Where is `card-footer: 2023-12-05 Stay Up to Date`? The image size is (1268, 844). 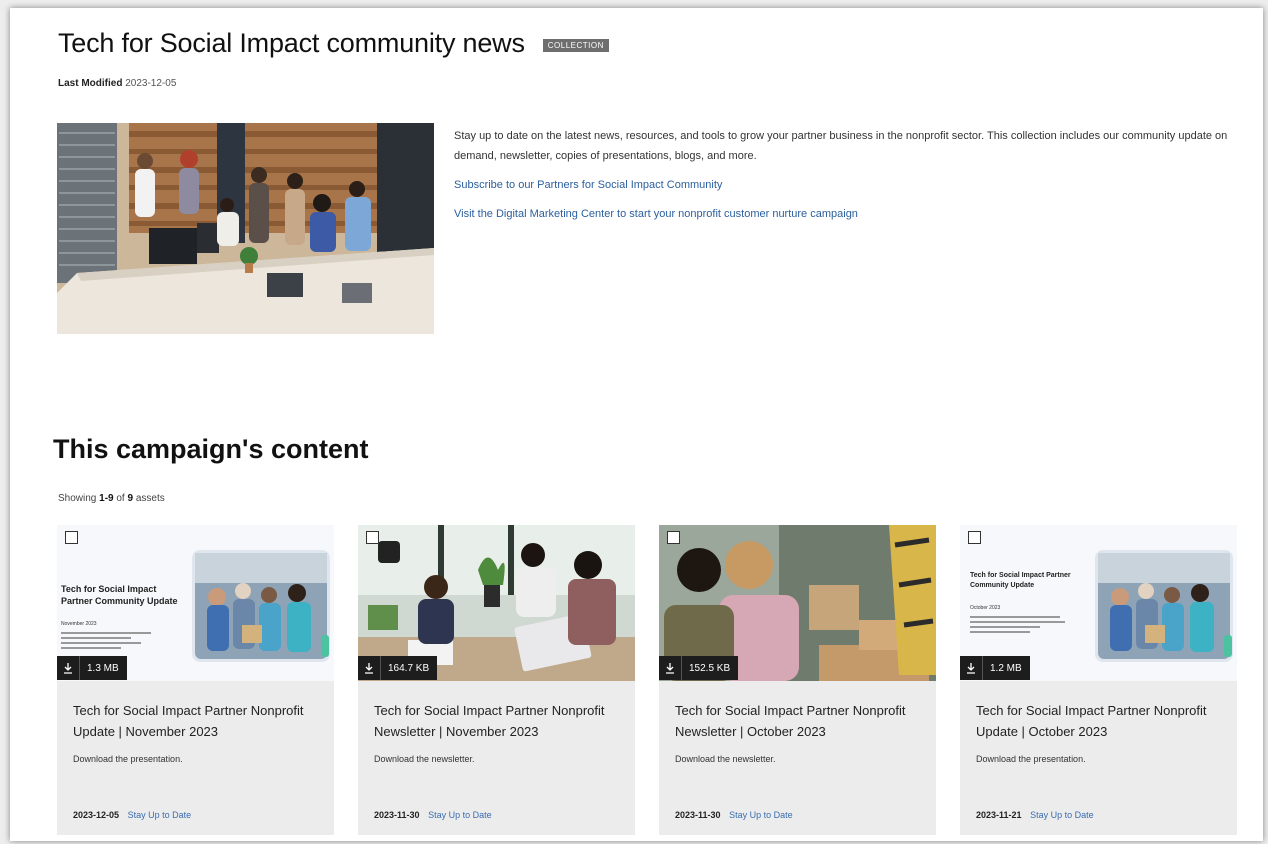 card-footer: 2023-12-05 Stay Up to Date is located at coordinates (132, 815).